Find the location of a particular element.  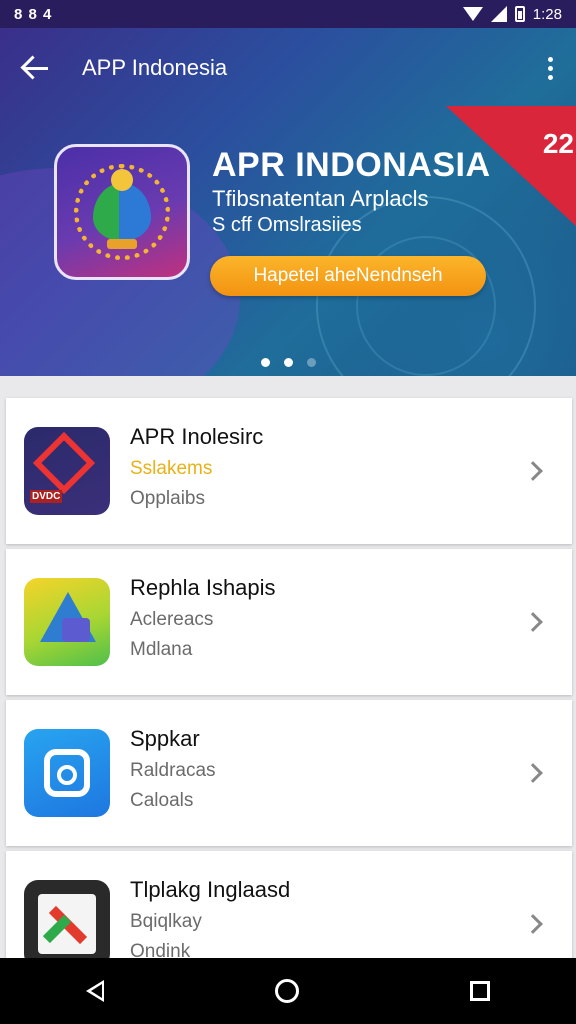

blue-camera-icon is located at coordinates (67, 773).